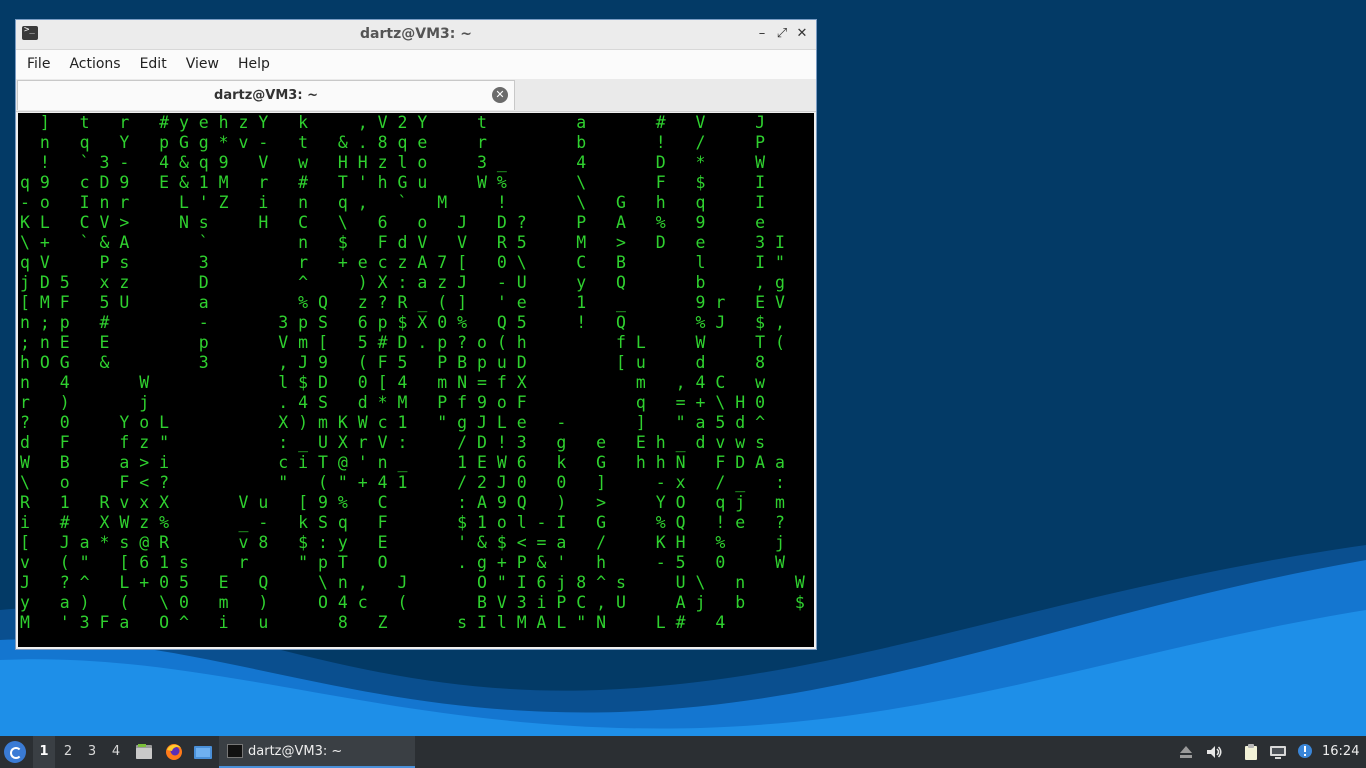 This screenshot has width=1366, height=768. I want to click on terminal-task-icon, so click(235, 751).